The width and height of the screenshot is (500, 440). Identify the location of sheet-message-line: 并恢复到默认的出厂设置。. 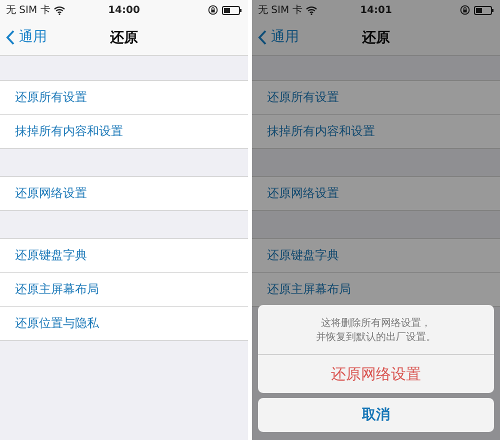
(376, 338).